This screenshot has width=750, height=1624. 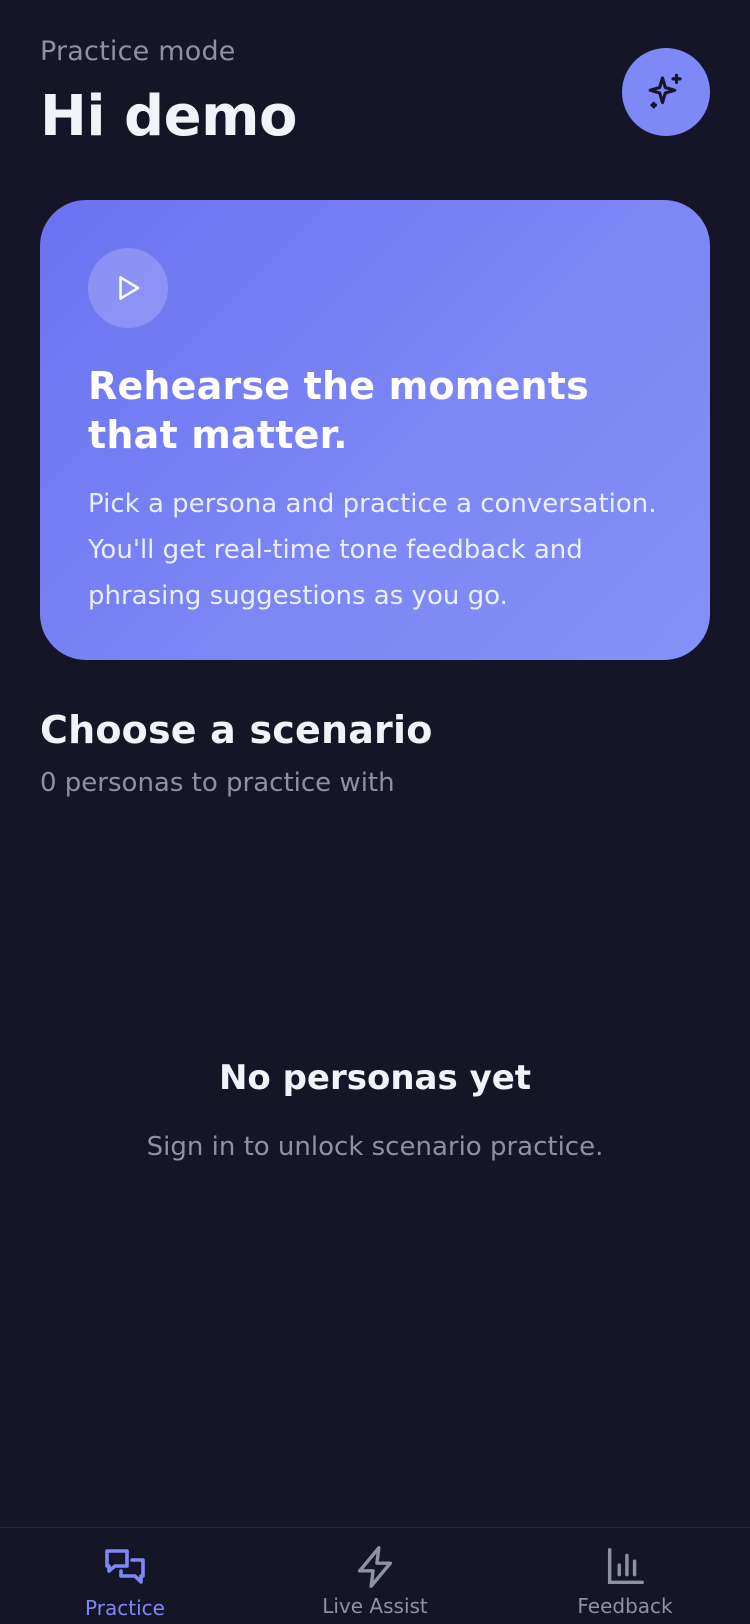 I want to click on lightning-icon, so click(x=375, y=1567).